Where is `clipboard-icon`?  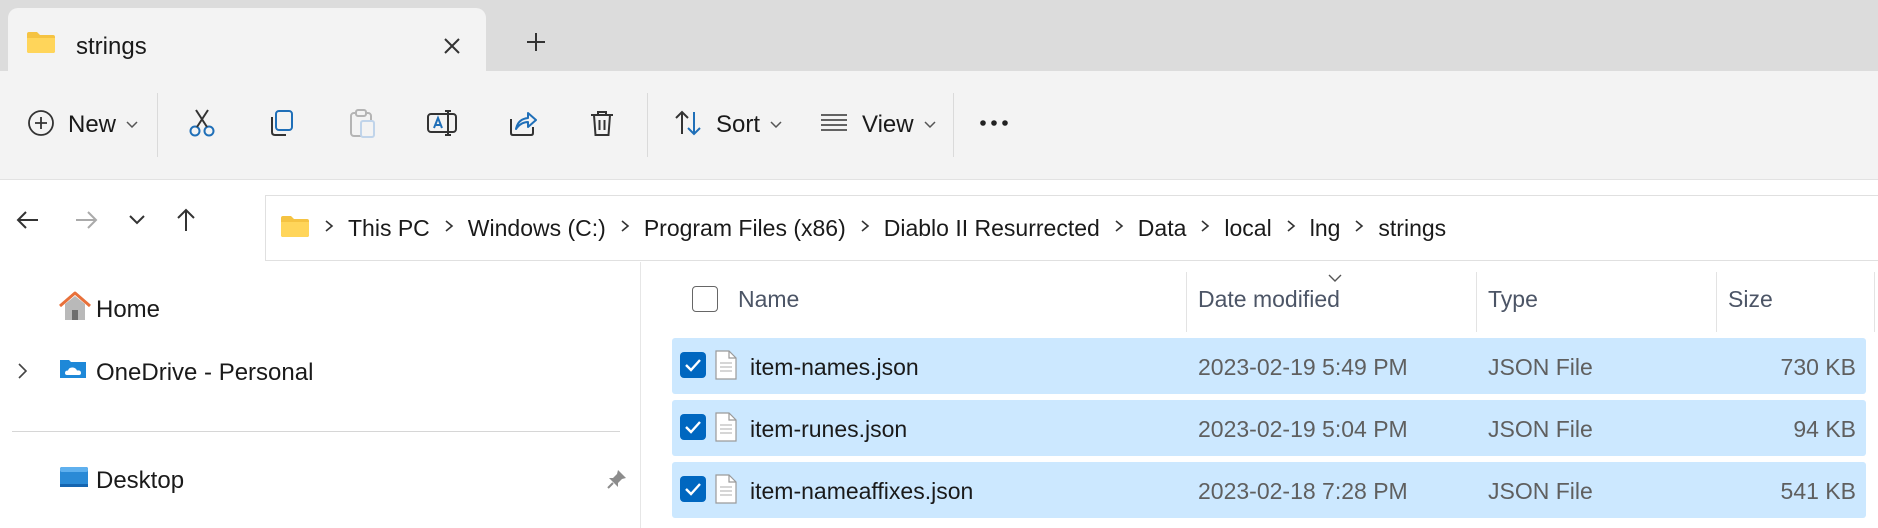 clipboard-icon is located at coordinates (362, 125).